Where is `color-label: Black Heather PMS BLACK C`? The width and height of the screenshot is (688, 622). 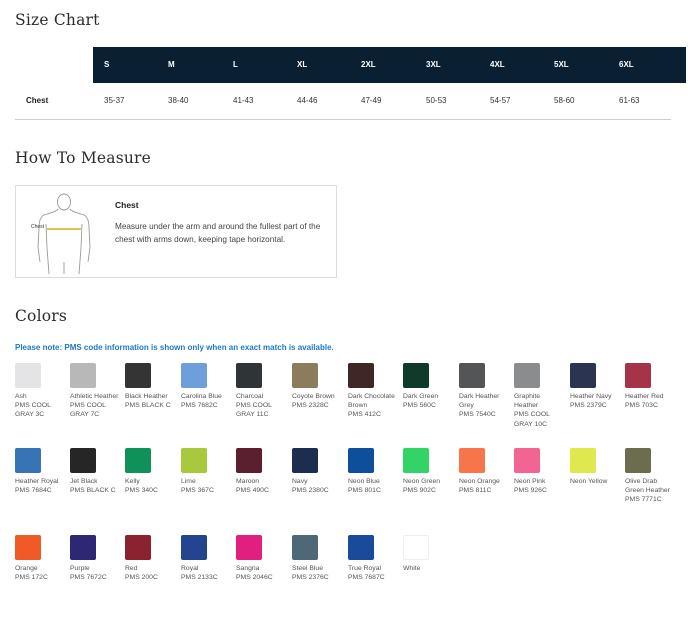 color-label: Black Heather PMS BLACK C is located at coordinates (151, 401).